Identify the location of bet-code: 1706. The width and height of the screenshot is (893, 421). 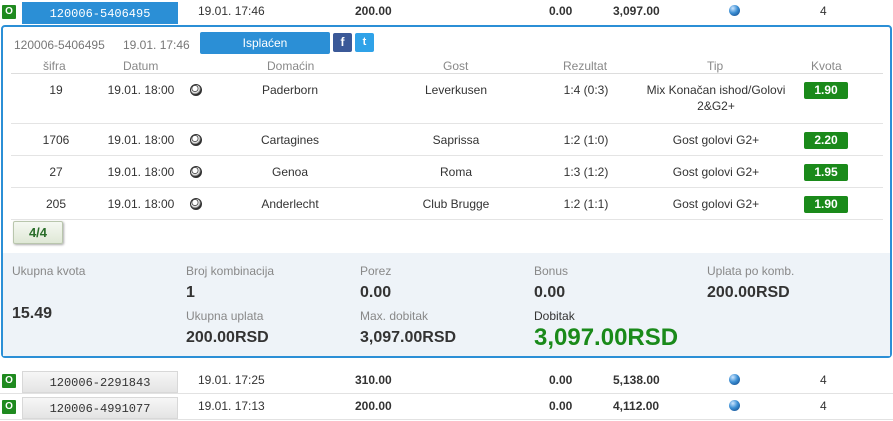
(56, 140).